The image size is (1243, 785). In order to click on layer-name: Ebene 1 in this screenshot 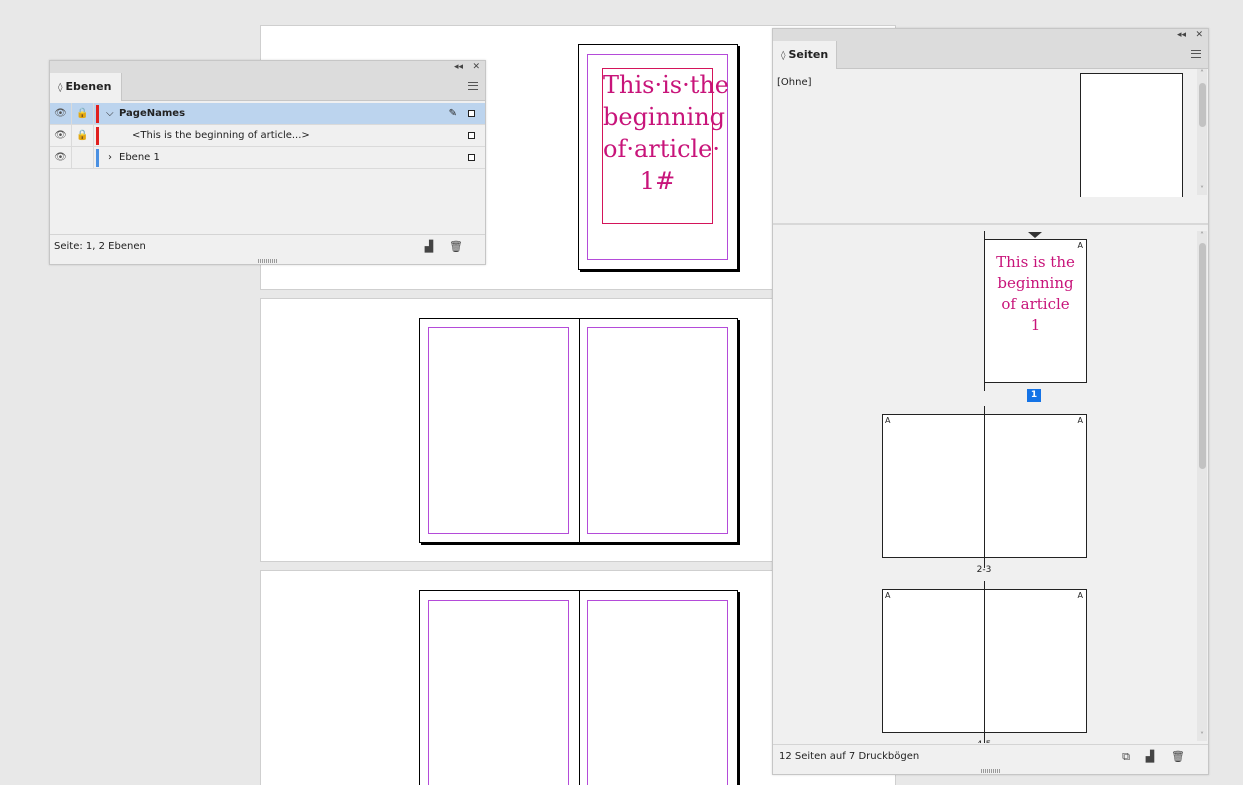, I will do `click(139, 157)`.